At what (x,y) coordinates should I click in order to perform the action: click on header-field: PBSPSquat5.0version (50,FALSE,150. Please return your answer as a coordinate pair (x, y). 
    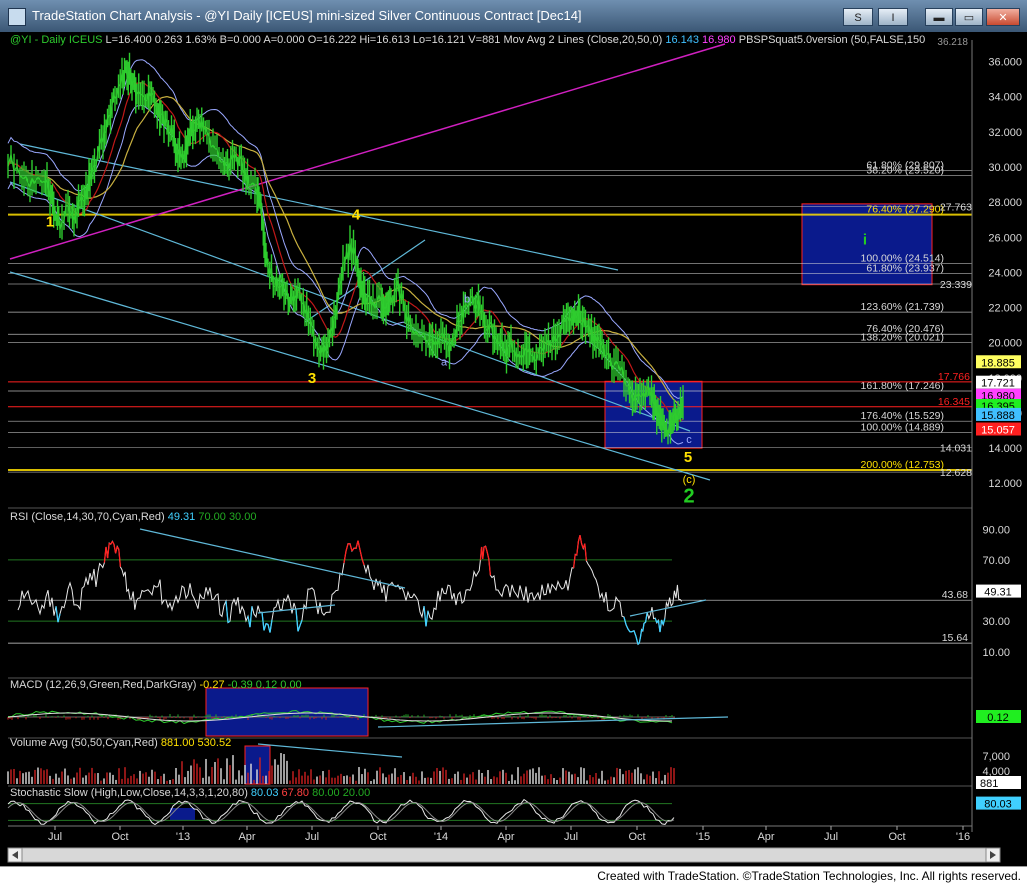
    Looking at the image, I should click on (831, 40).